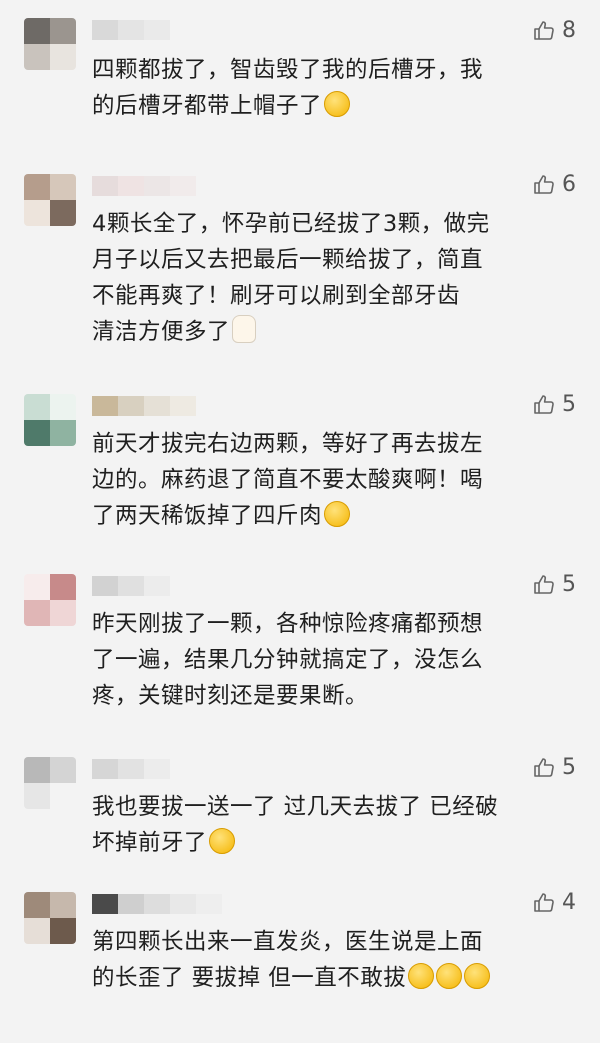 This screenshot has width=600, height=1043. I want to click on like-count: 4, so click(569, 902).